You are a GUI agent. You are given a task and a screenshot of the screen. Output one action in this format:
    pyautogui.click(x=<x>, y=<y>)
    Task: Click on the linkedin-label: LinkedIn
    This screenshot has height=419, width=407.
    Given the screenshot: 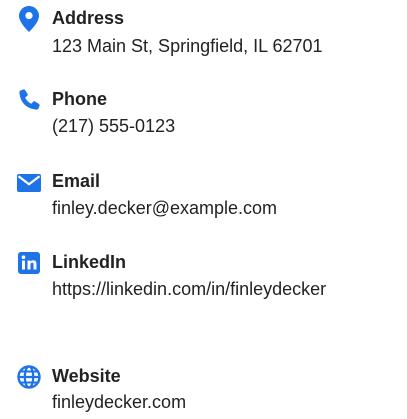 What is the action you would take?
    pyautogui.click(x=89, y=262)
    